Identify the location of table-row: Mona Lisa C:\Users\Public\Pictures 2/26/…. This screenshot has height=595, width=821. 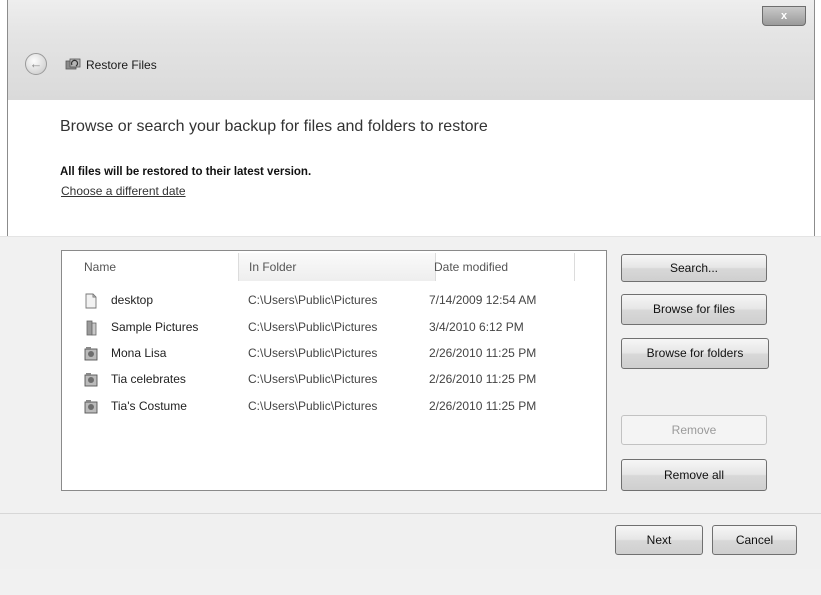
(327, 354).